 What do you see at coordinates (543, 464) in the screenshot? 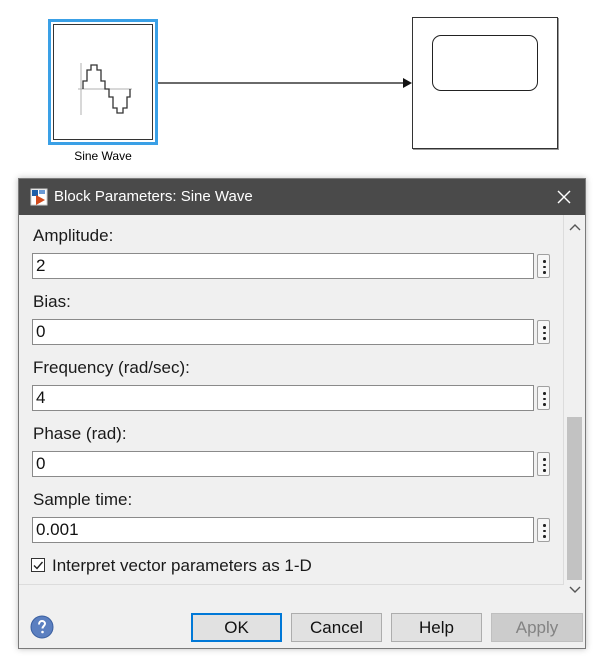
I see `phase-more-options-icon` at bounding box center [543, 464].